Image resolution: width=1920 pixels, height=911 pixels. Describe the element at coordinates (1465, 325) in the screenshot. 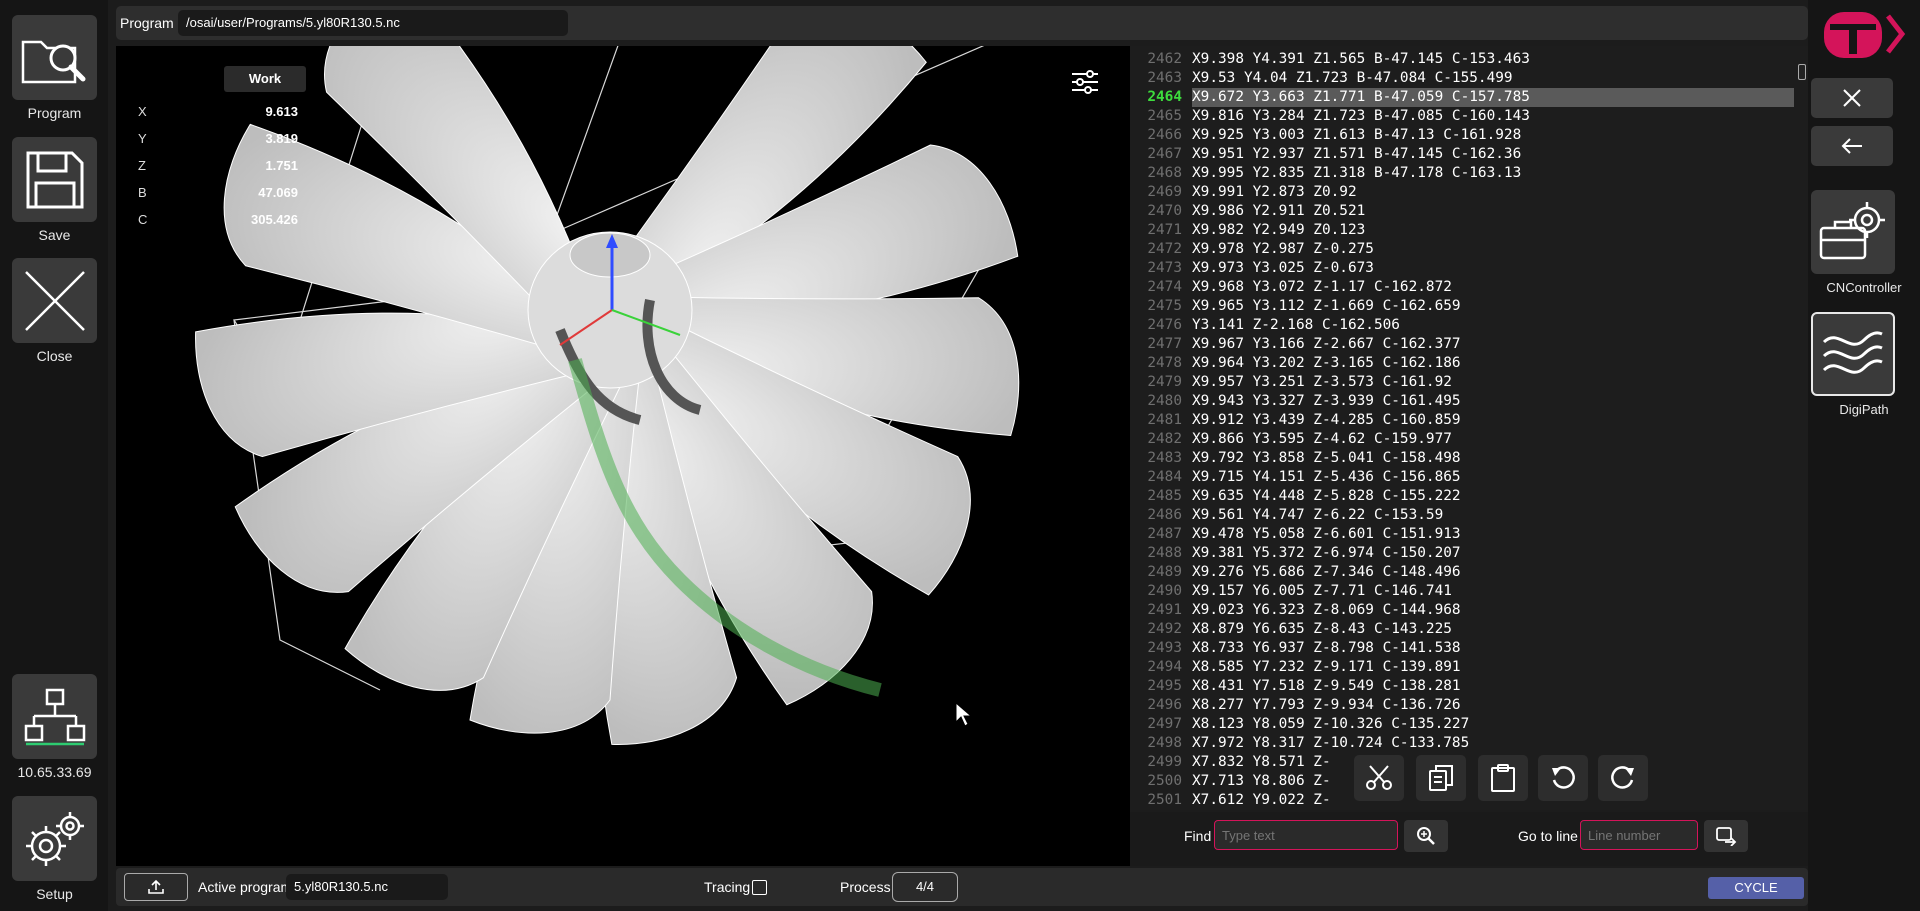

I see `code-line: 2476 Y3.141 Z-2.168 C-162.506` at that location.